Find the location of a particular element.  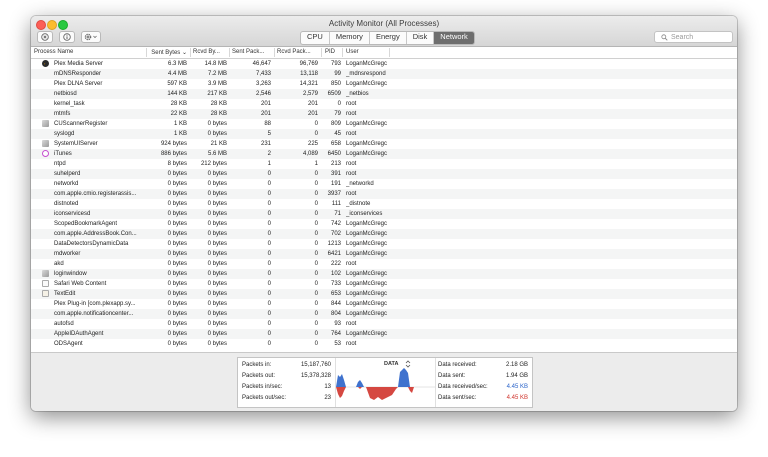

sent-packets-cell: 1 is located at coordinates (269, 164).